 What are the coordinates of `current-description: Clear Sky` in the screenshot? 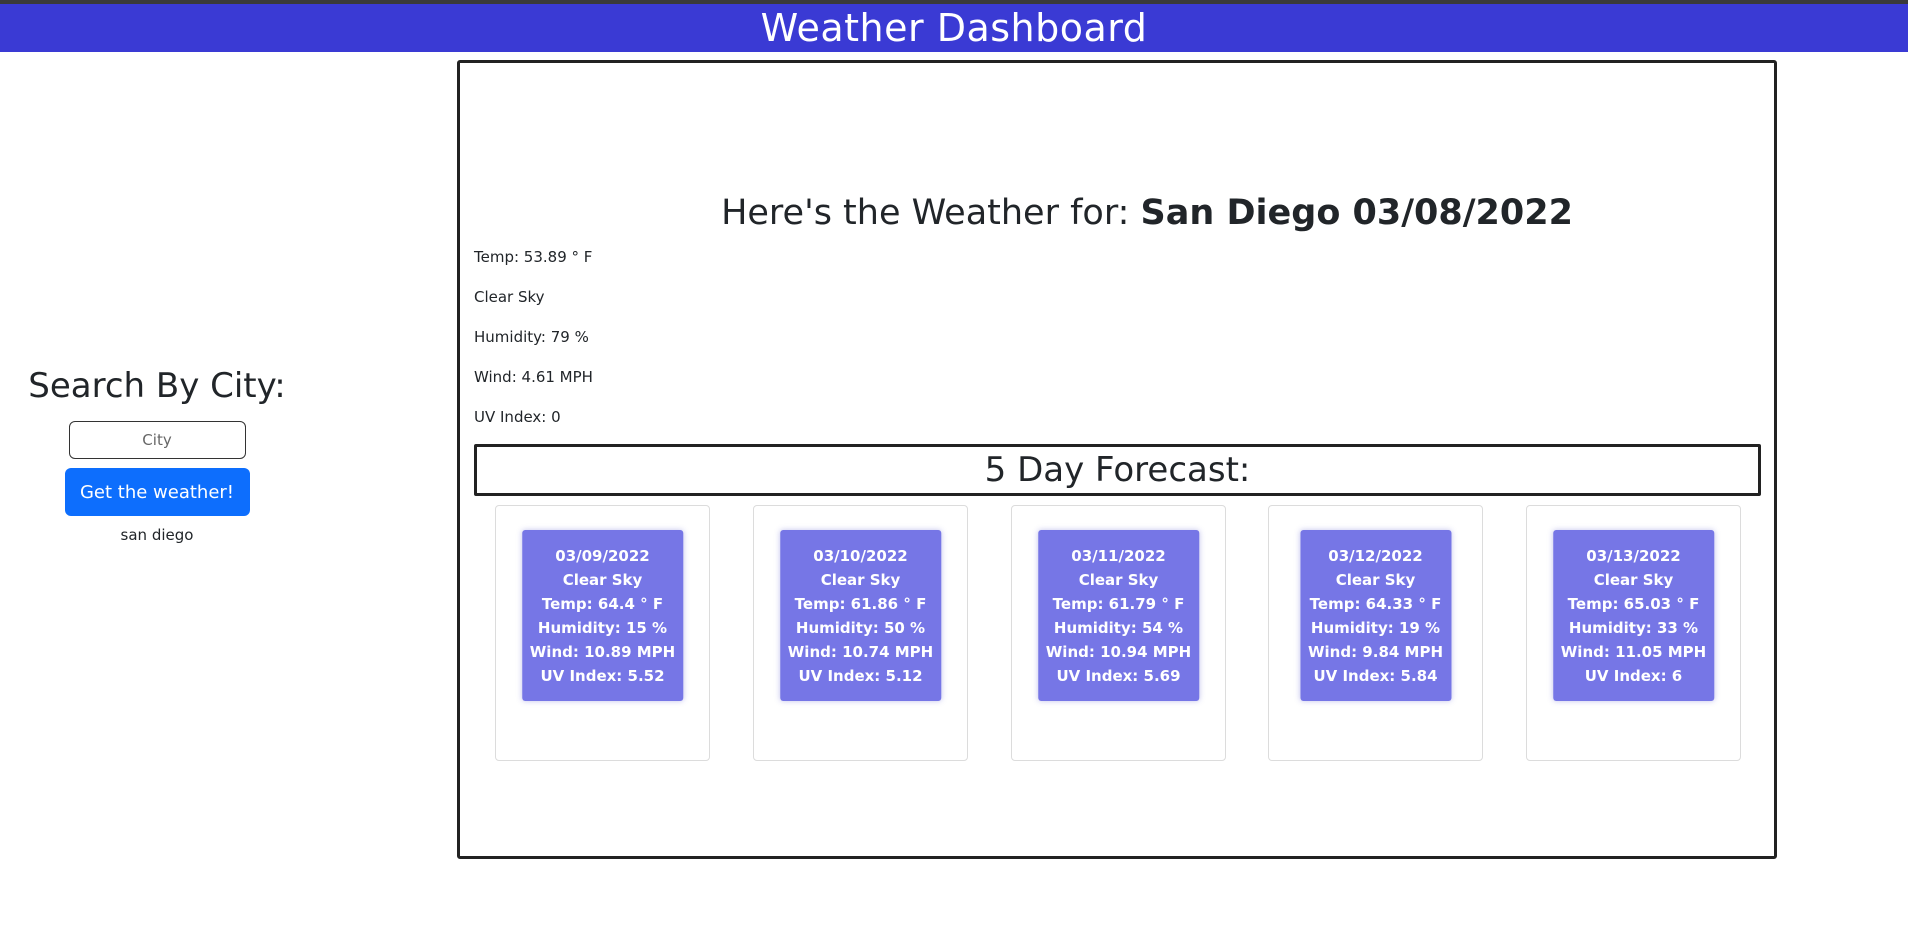 It's located at (509, 297).